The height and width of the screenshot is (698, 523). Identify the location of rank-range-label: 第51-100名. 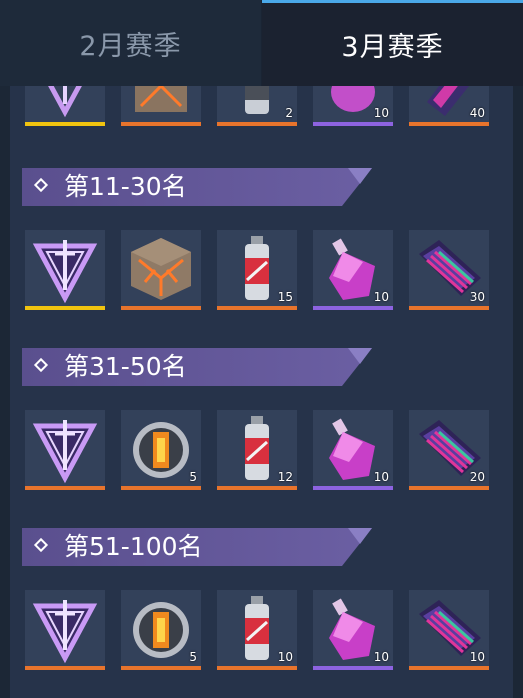
(133, 546).